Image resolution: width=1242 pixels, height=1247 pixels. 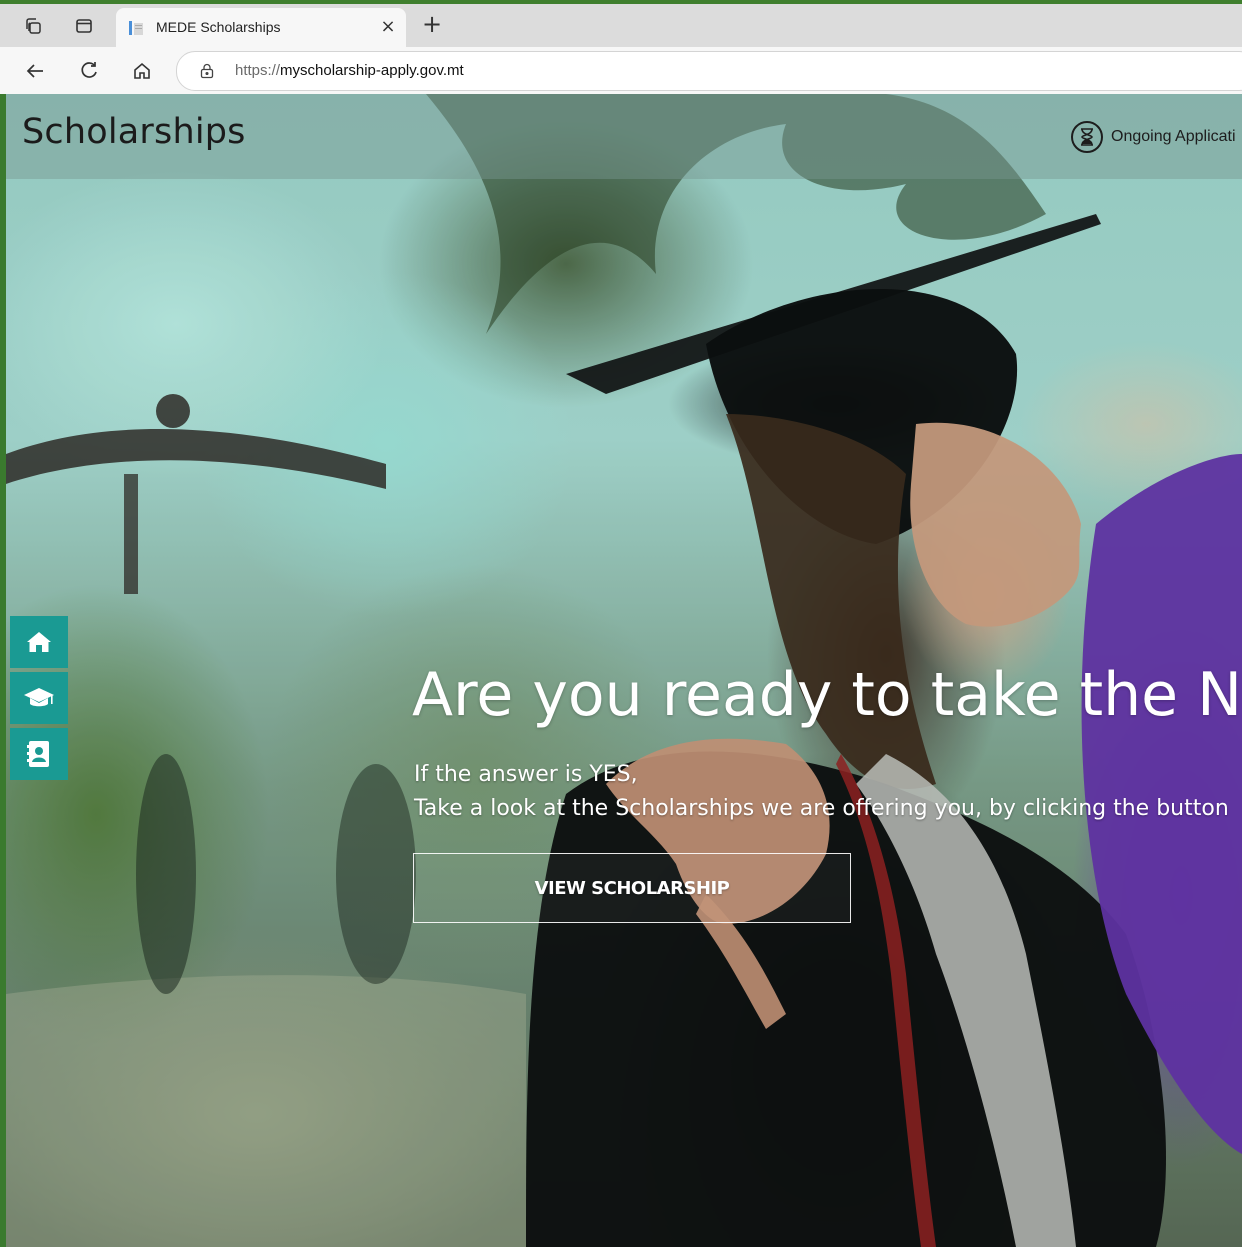 What do you see at coordinates (372, 70) in the screenshot?
I see `url-host: myscholarship-apply.gov.mt` at bounding box center [372, 70].